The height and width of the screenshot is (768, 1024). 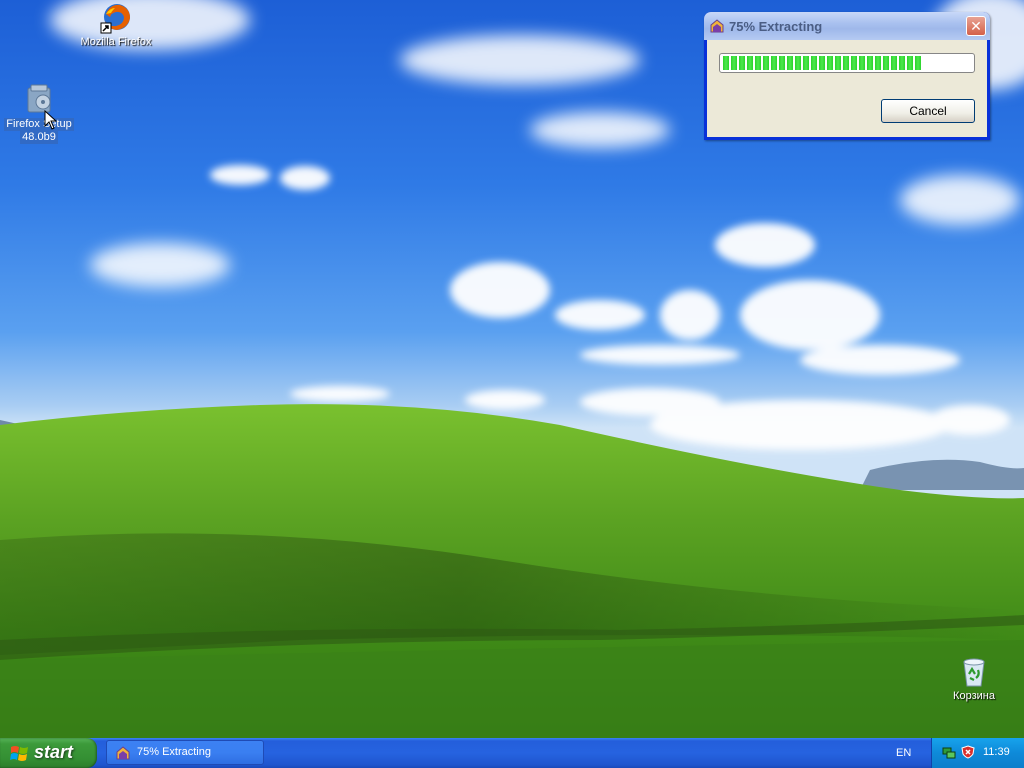 What do you see at coordinates (39, 124) in the screenshot?
I see `desktop-icon-label: Firefox Setup` at bounding box center [39, 124].